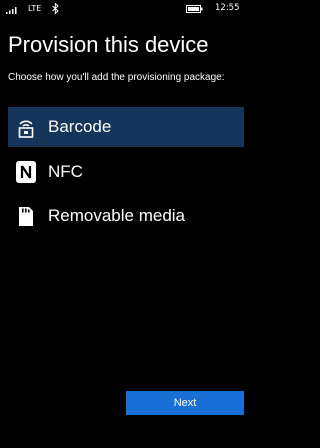  I want to click on option-barcode: Barcode, so click(126, 127).